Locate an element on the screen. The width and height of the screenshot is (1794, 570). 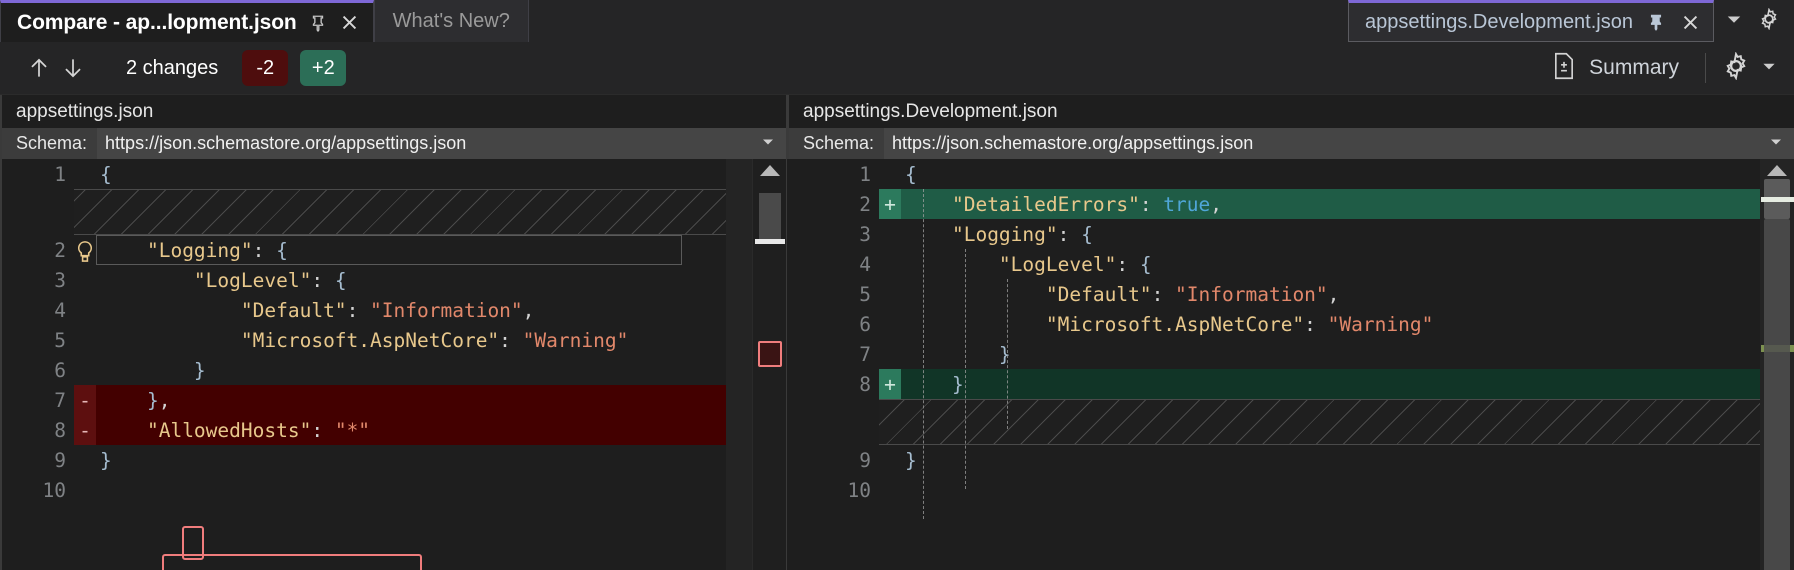
right-vertical-scrollbar is located at coordinates (1777, 364).